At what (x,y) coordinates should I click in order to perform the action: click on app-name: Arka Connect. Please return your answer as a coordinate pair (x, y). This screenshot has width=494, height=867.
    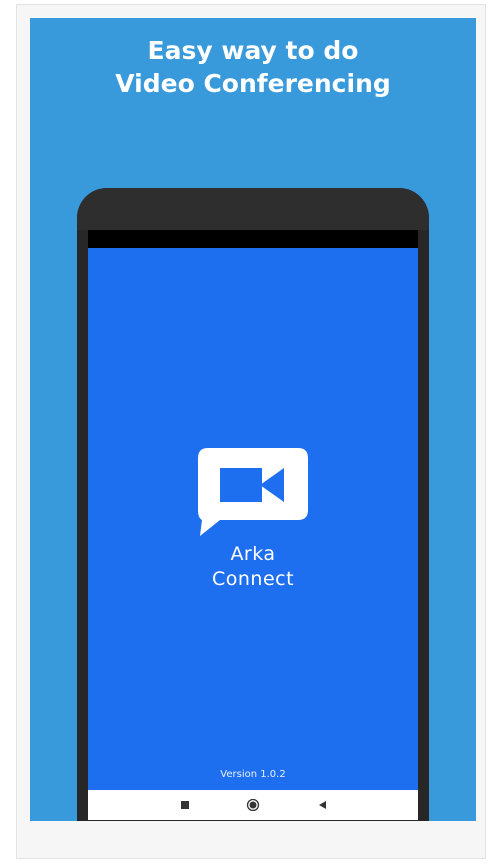
    Looking at the image, I should click on (253, 567).